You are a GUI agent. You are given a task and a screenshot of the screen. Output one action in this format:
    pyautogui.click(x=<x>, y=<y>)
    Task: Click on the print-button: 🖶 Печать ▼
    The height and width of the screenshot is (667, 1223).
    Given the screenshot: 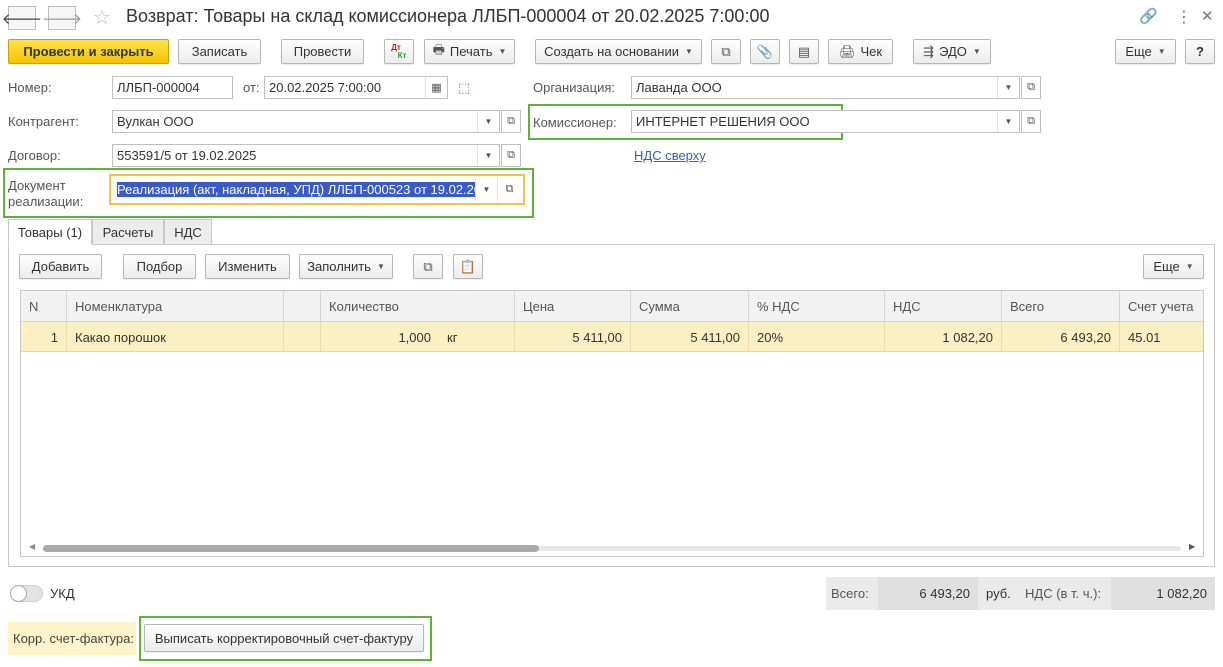 What is the action you would take?
    pyautogui.click(x=469, y=51)
    